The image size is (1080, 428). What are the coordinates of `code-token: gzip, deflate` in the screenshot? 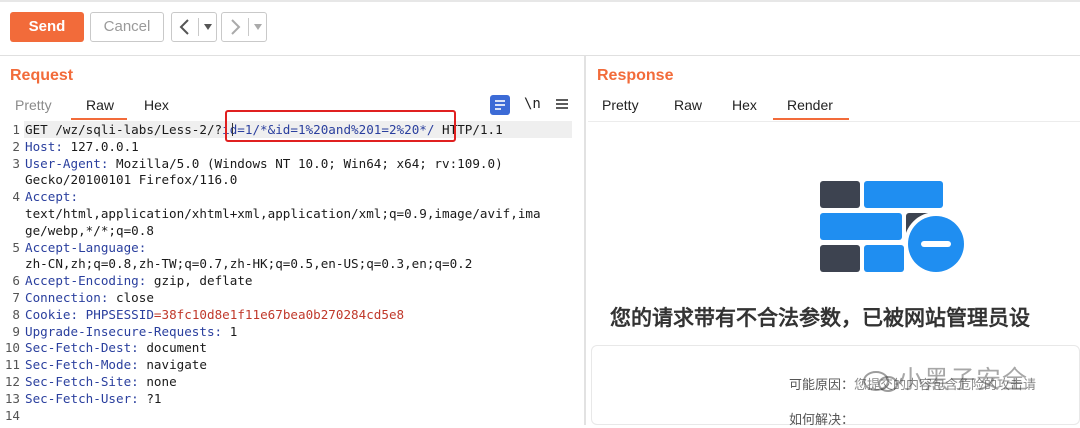 It's located at (199, 281).